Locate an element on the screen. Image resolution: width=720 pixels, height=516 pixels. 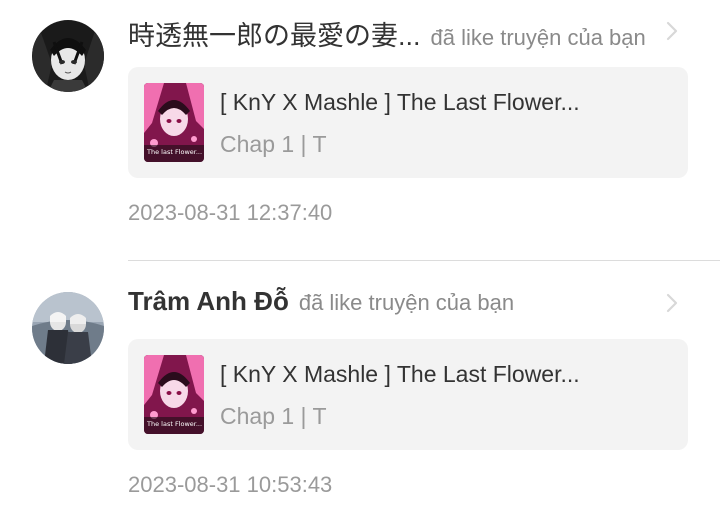
username: Trâm Anh Đỗ is located at coordinates (208, 301).